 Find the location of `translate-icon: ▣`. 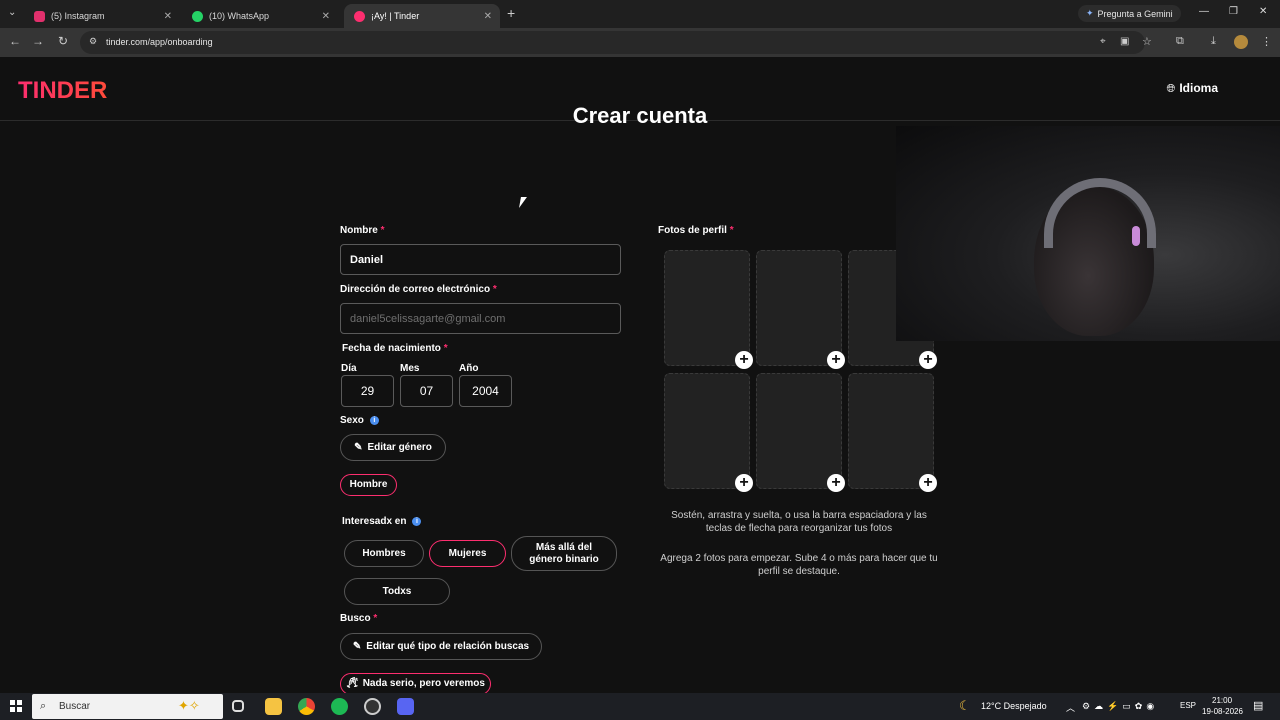

translate-icon: ▣ is located at coordinates (1124, 41).